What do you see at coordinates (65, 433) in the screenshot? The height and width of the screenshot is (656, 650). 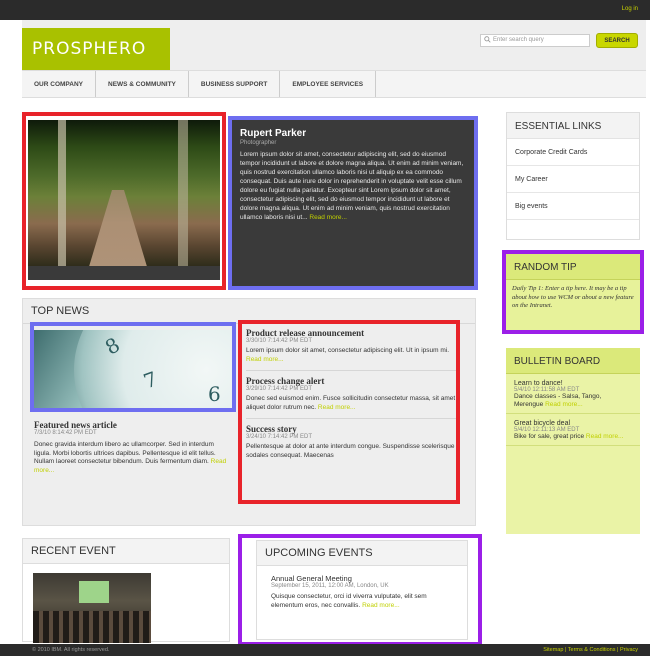 I see `featured-news-date: 7/3/10 8:14:42 PM EDT` at bounding box center [65, 433].